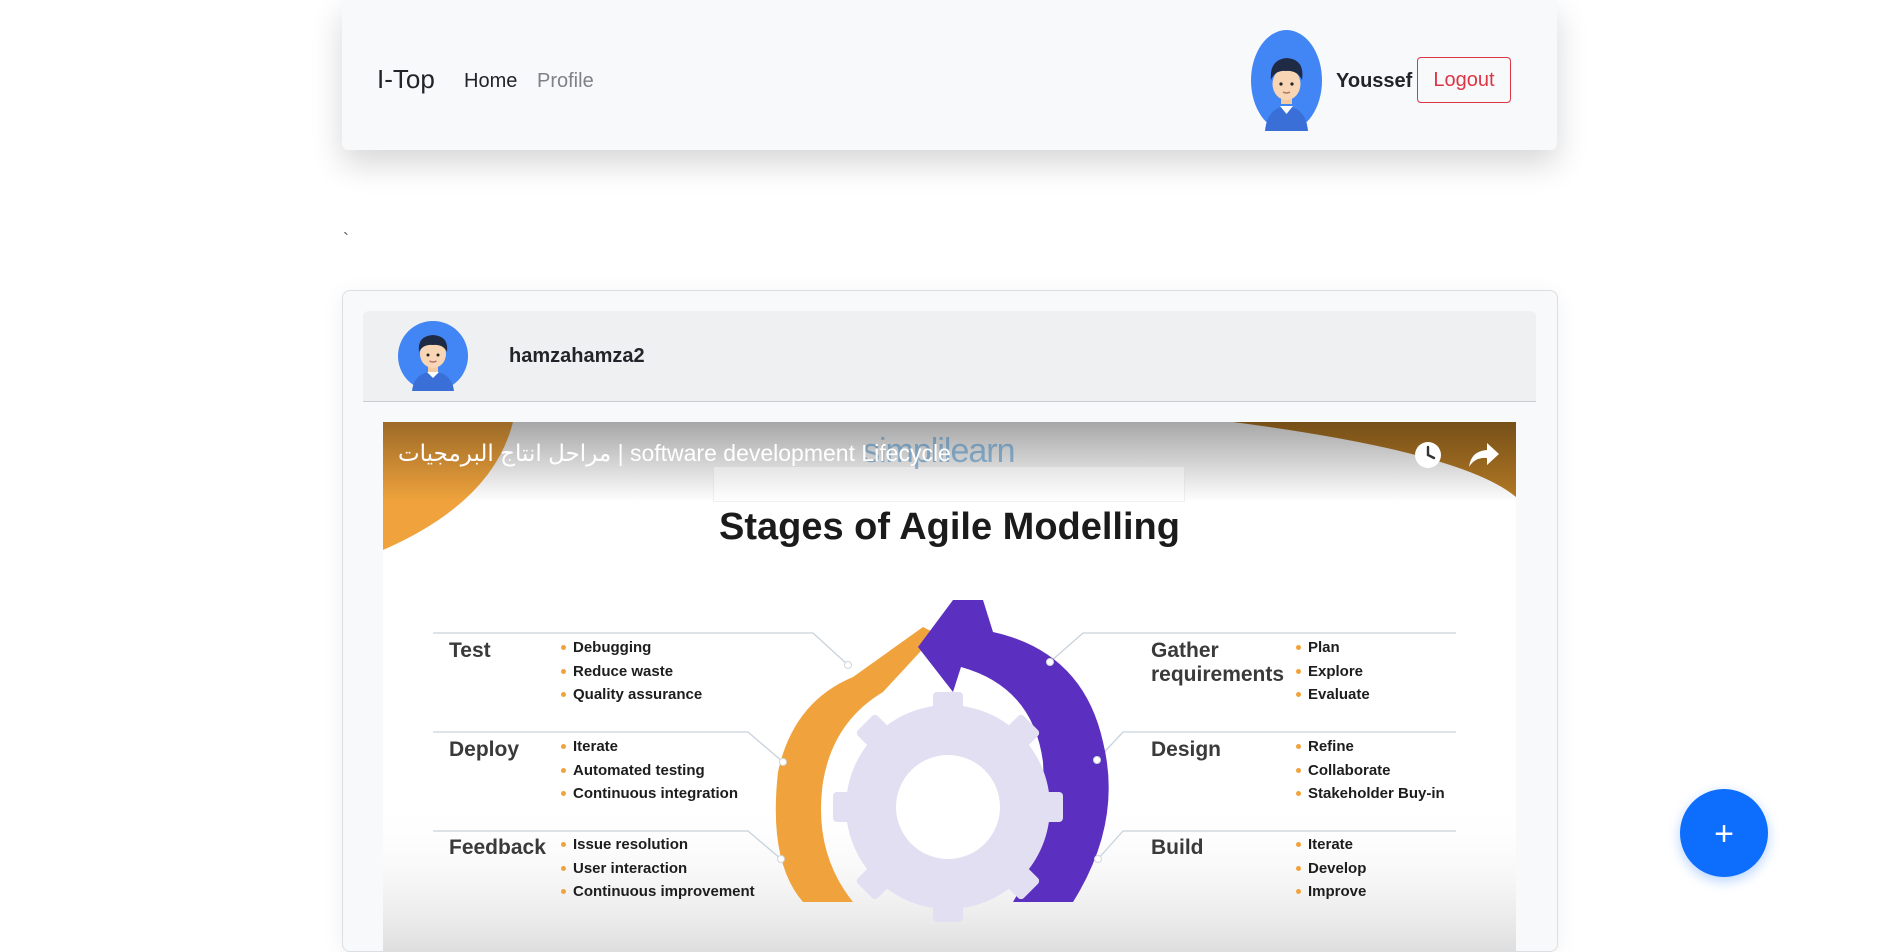  Describe the element at coordinates (1333, 695) in the screenshot. I see `list-item: Evaluate` at that location.